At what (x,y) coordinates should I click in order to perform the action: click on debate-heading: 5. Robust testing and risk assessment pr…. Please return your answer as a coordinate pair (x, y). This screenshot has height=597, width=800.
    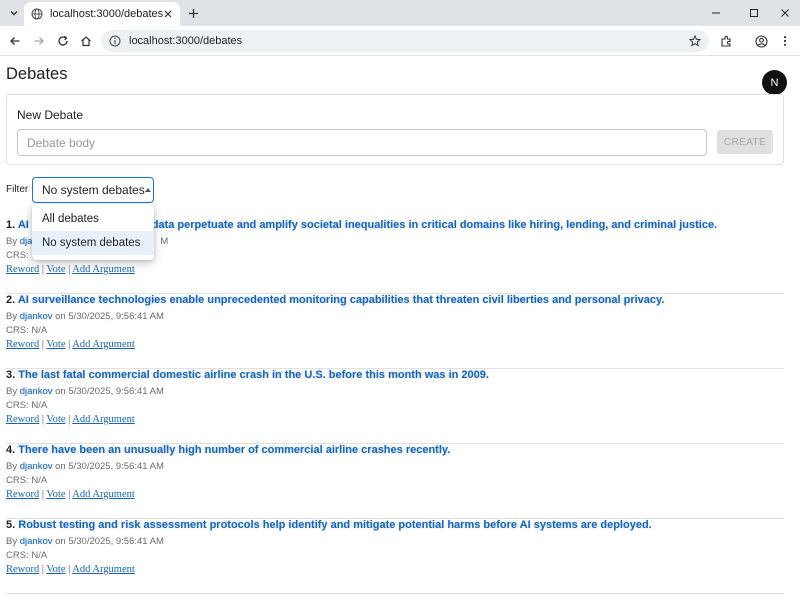
    Looking at the image, I should click on (329, 525).